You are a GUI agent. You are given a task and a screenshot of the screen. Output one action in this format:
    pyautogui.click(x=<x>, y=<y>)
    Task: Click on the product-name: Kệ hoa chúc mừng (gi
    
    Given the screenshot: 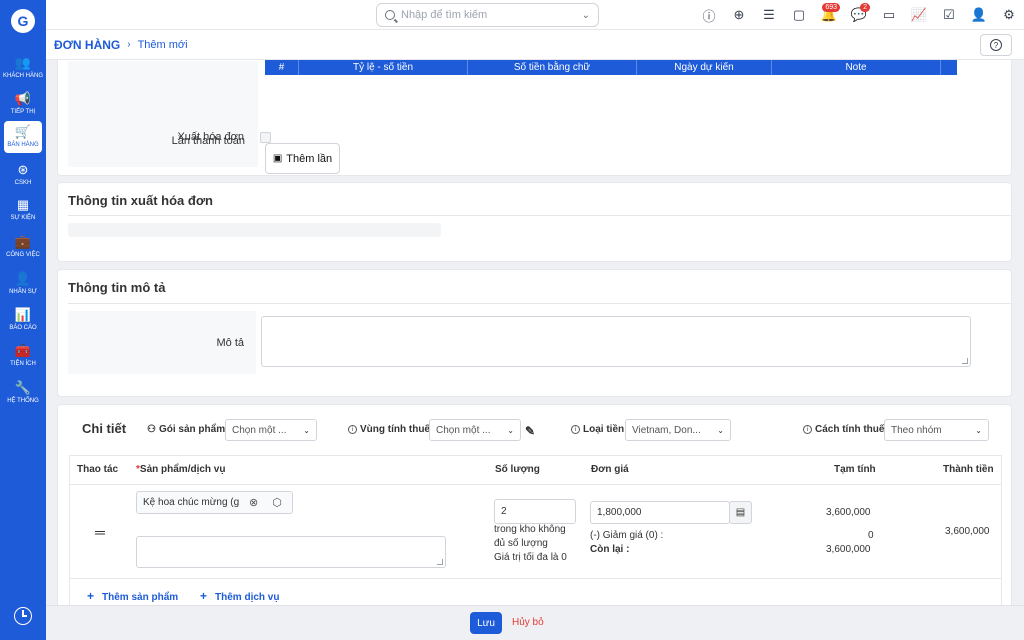 What is the action you would take?
    pyautogui.click(x=191, y=502)
    